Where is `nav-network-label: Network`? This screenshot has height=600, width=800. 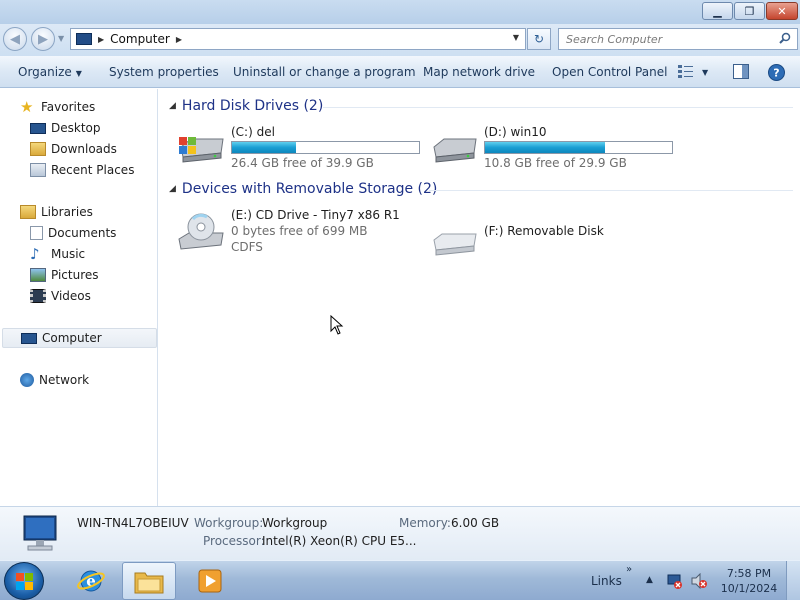
nav-network-label: Network is located at coordinates (64, 380).